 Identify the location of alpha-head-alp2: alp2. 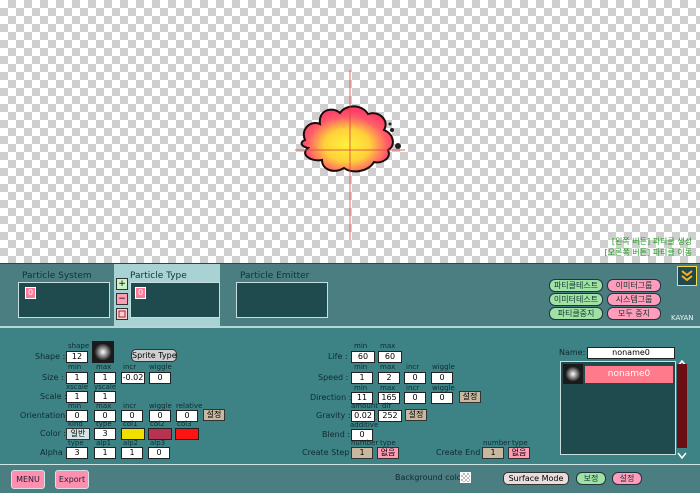
(131, 443).